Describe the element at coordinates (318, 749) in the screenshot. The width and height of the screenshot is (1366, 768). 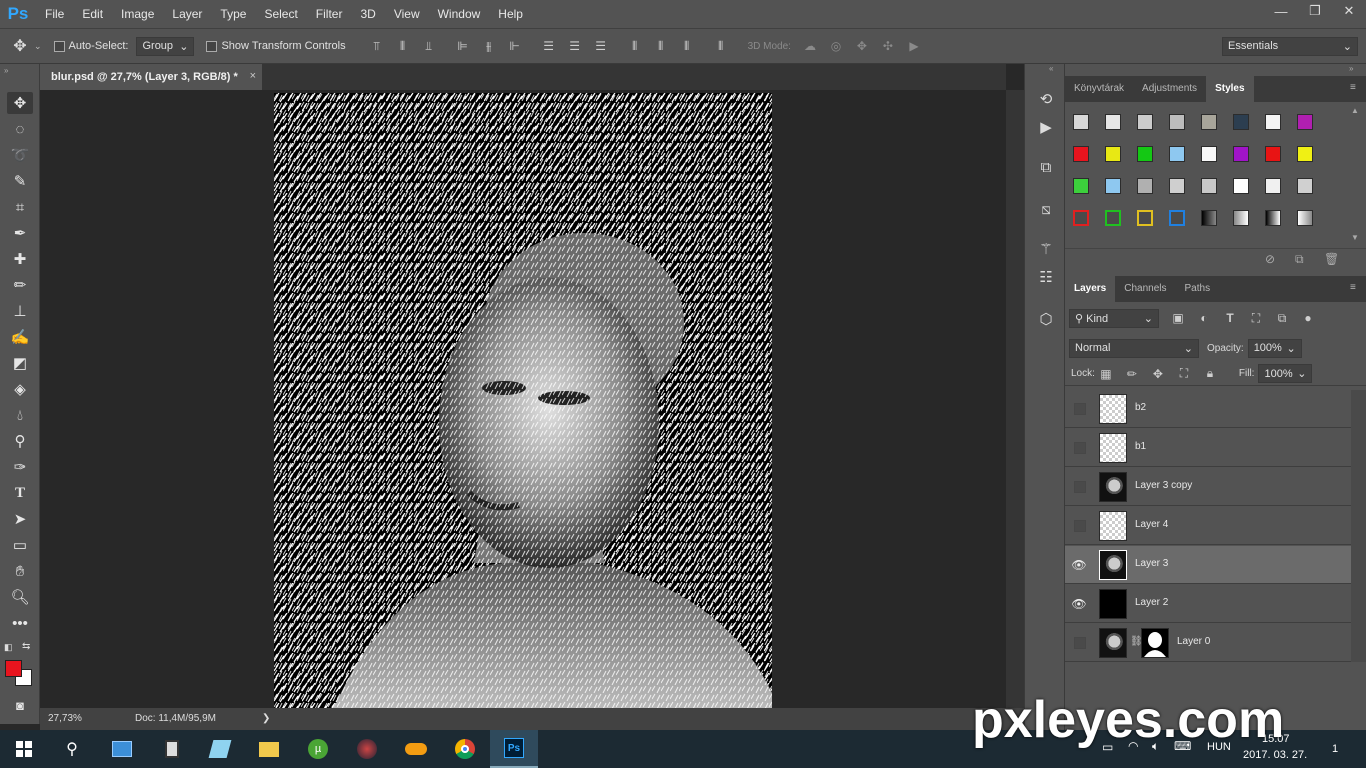
I see `utorrent-icon: µ` at that location.